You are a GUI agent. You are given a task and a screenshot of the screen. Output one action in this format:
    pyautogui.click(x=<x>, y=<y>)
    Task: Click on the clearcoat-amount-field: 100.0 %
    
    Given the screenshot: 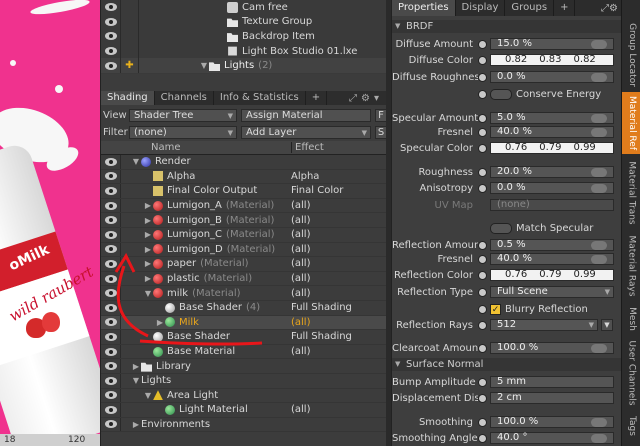 What is the action you would take?
    pyautogui.click(x=552, y=348)
    